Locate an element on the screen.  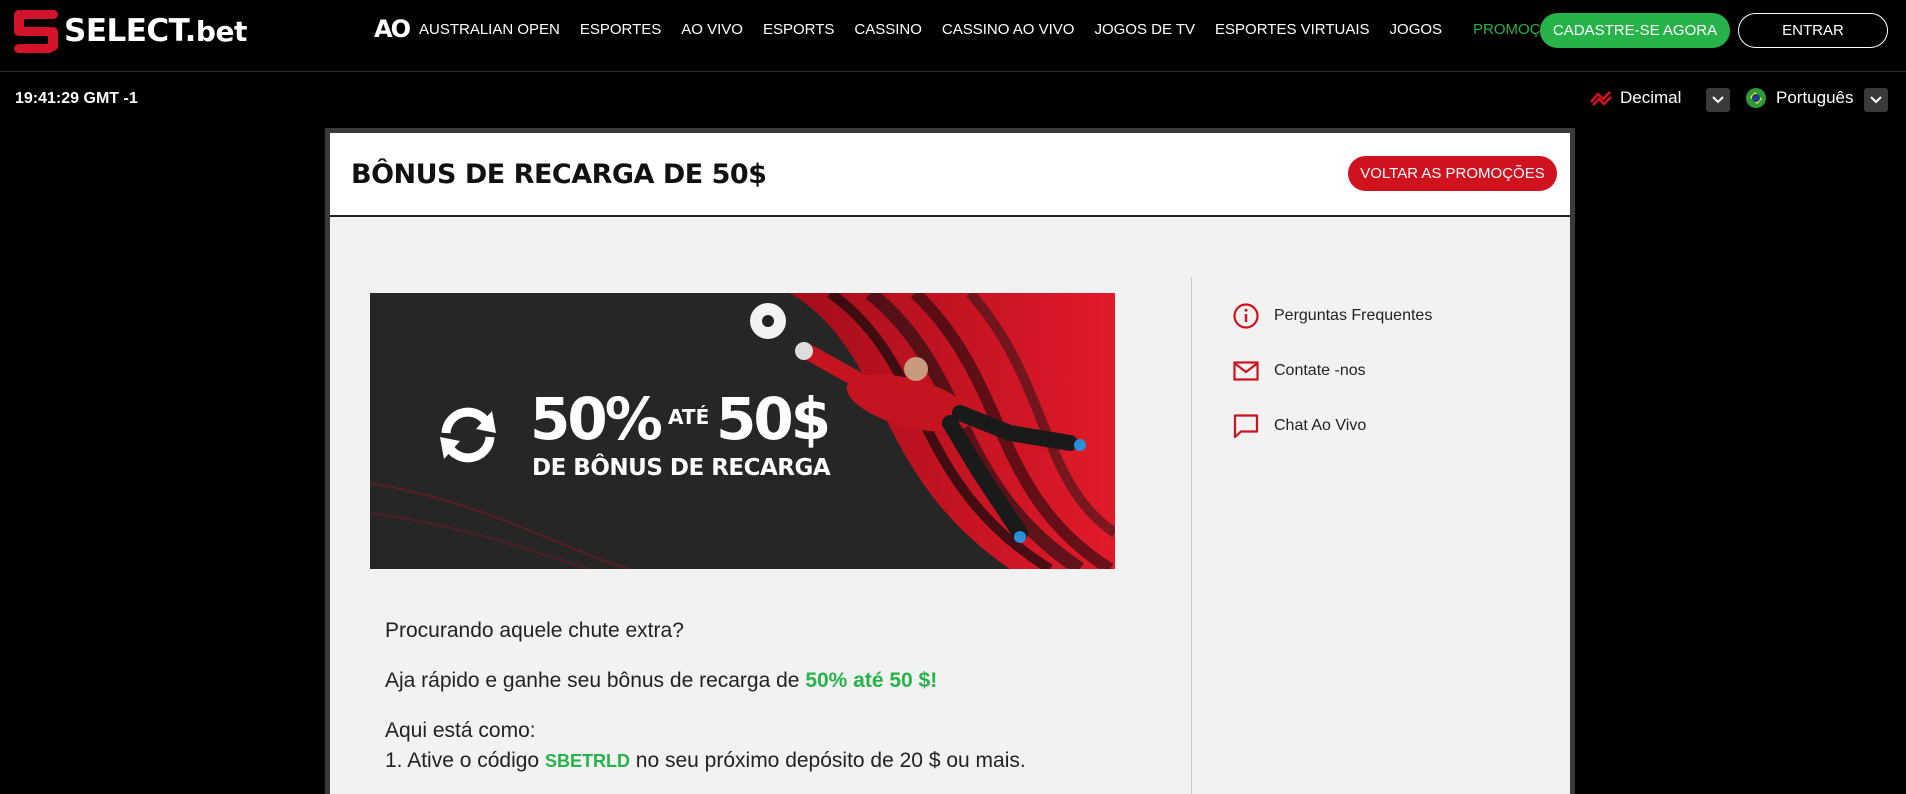
vertical-divider is located at coordinates (1191, 535).